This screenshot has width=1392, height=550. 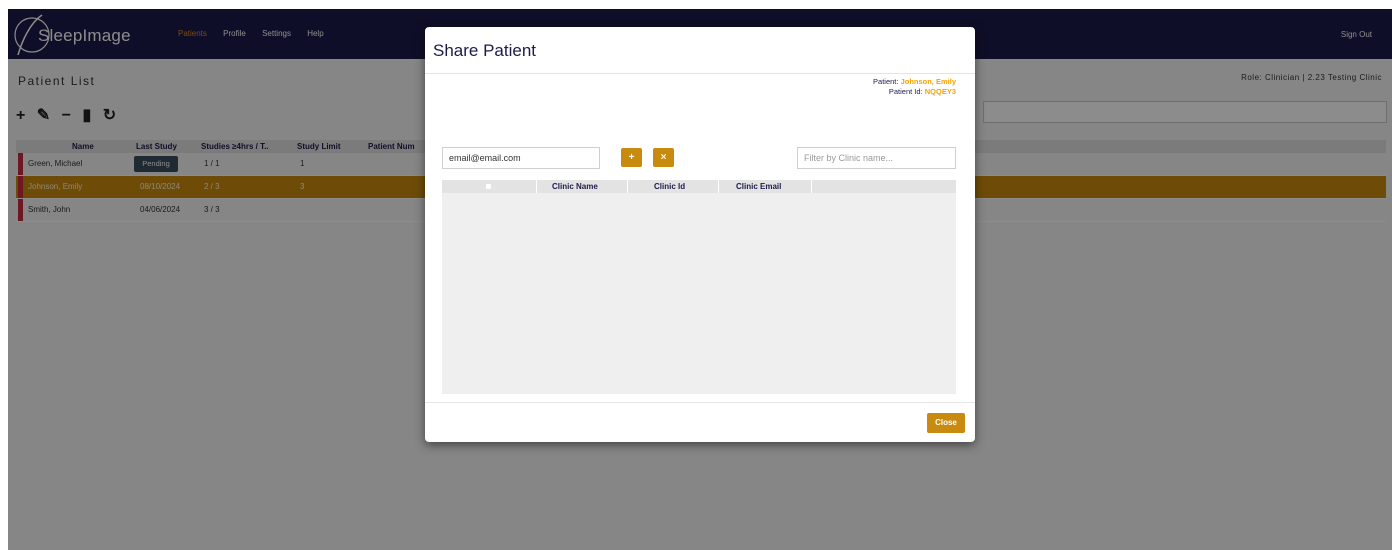 I want to click on col-clinic-name: Clinic Name, so click(x=575, y=186).